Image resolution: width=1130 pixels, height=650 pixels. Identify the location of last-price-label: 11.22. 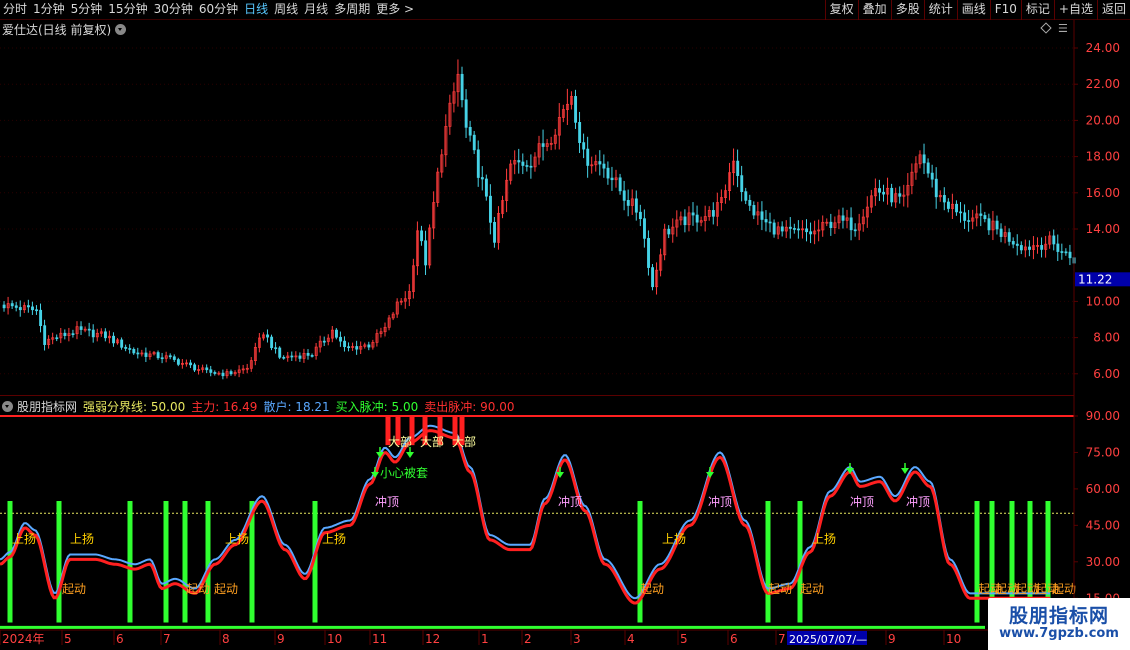
(1095, 279).